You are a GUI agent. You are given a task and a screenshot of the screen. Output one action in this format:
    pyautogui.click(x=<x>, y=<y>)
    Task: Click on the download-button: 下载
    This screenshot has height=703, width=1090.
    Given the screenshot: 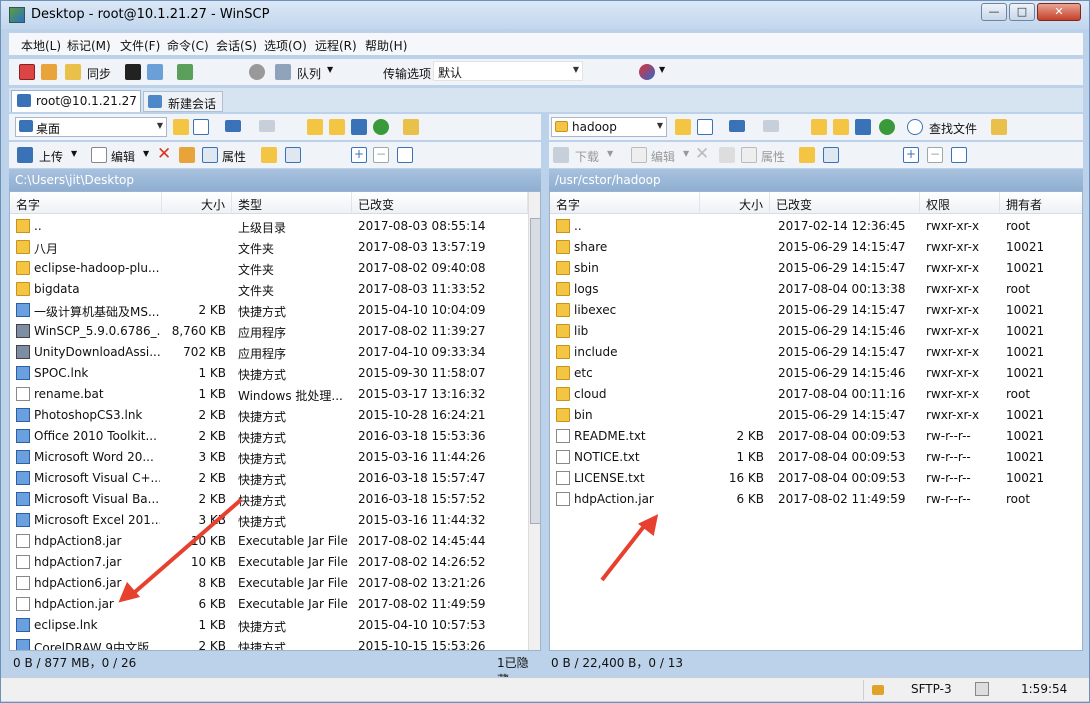 What is the action you would take?
    pyautogui.click(x=587, y=156)
    